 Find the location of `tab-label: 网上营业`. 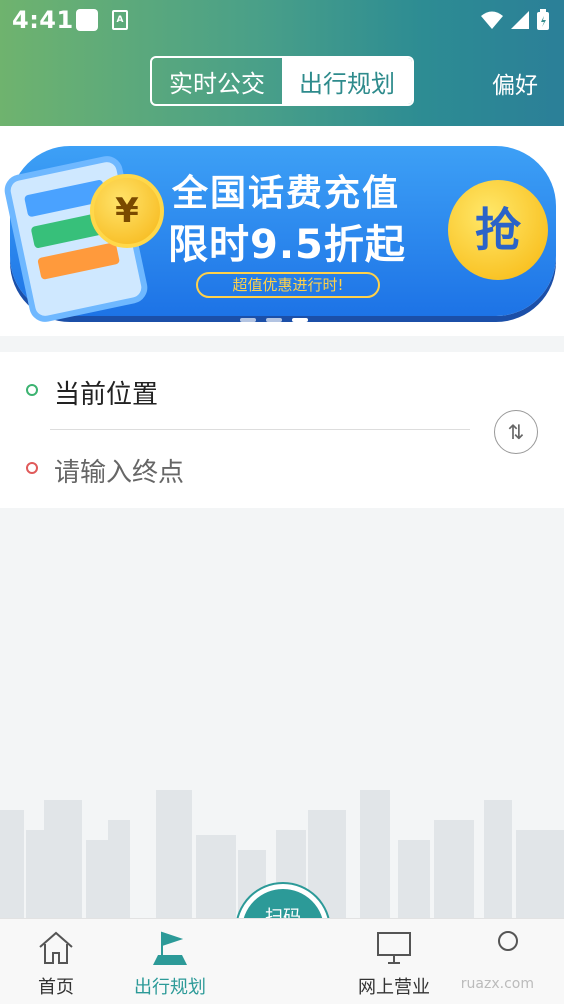

tab-label: 网上营业 is located at coordinates (394, 987).